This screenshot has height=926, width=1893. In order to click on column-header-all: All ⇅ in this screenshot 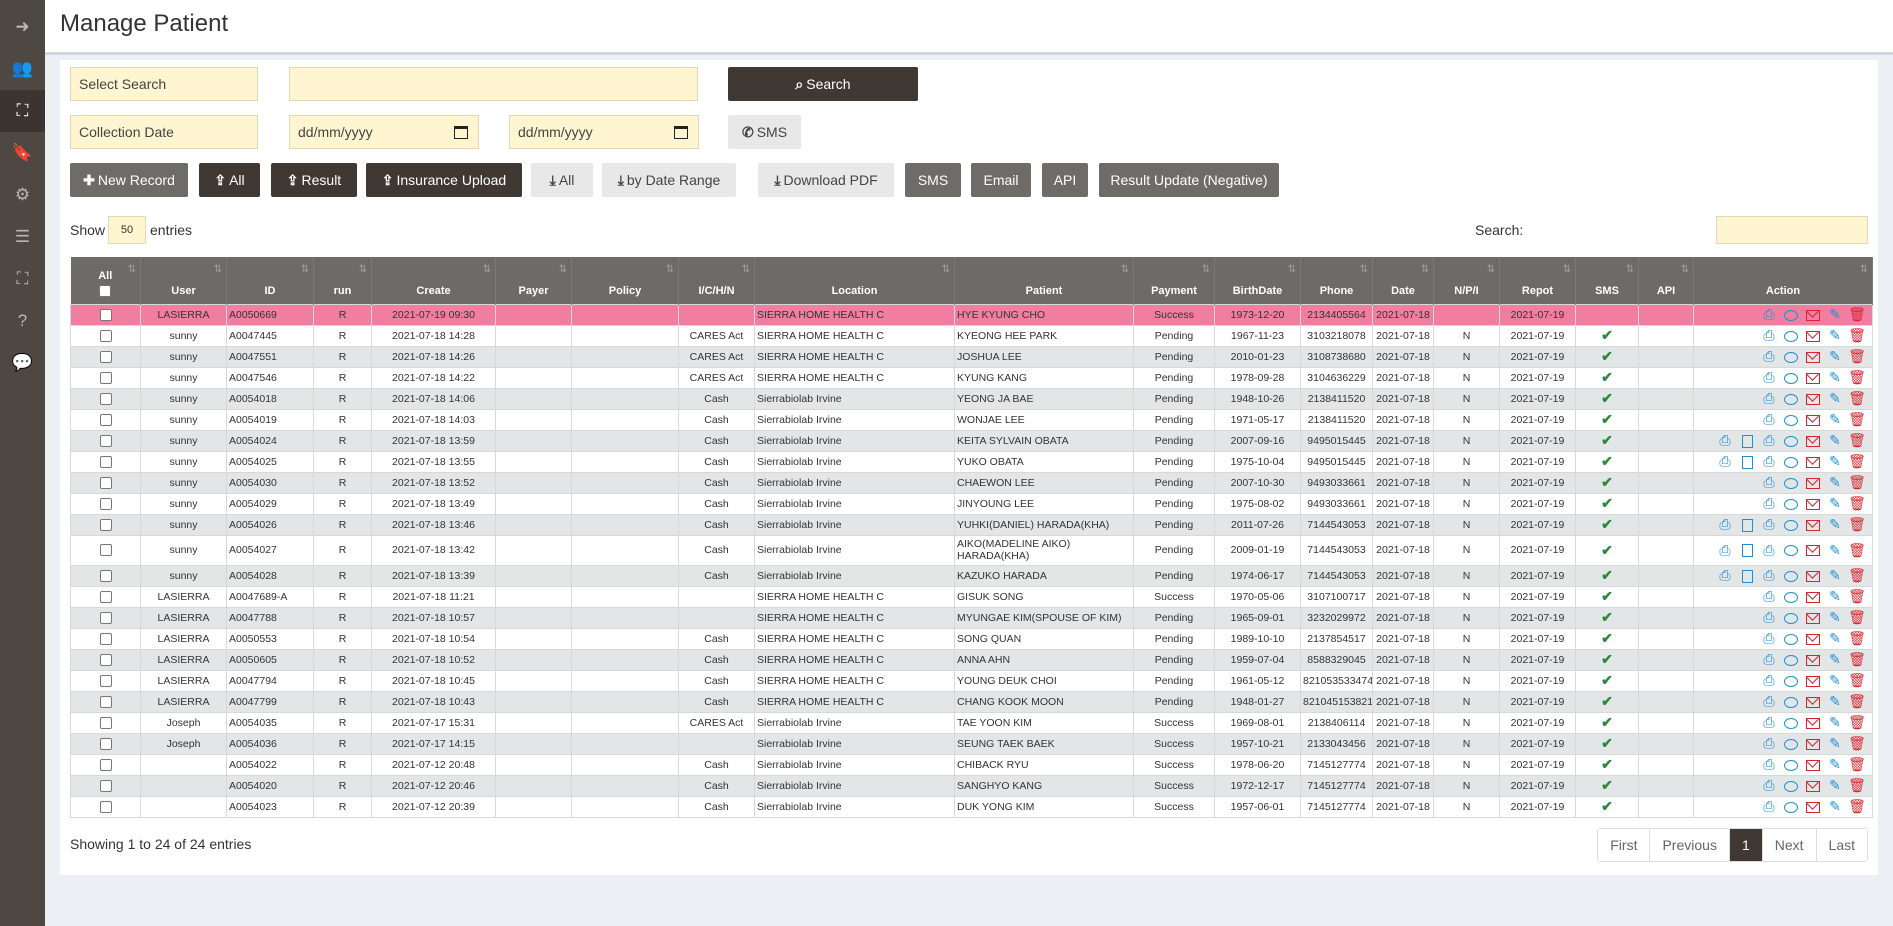, I will do `click(105, 280)`.